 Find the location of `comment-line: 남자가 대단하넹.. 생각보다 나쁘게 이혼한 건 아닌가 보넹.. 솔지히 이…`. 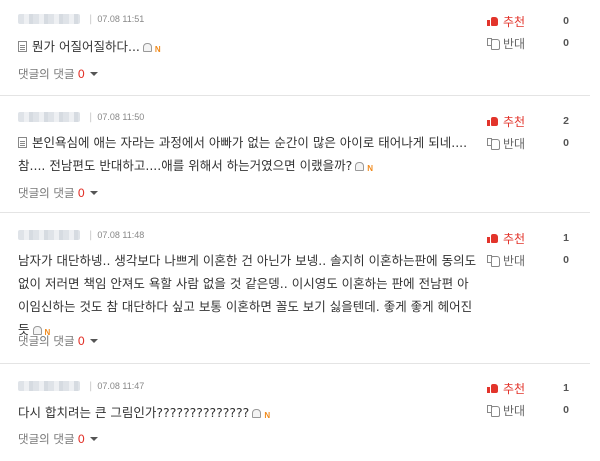

comment-line: 남자가 대단하넹.. 생각보다 나쁘게 이혼한 건 아닌가 보넹.. 솔지히 이… is located at coordinates (247, 260).